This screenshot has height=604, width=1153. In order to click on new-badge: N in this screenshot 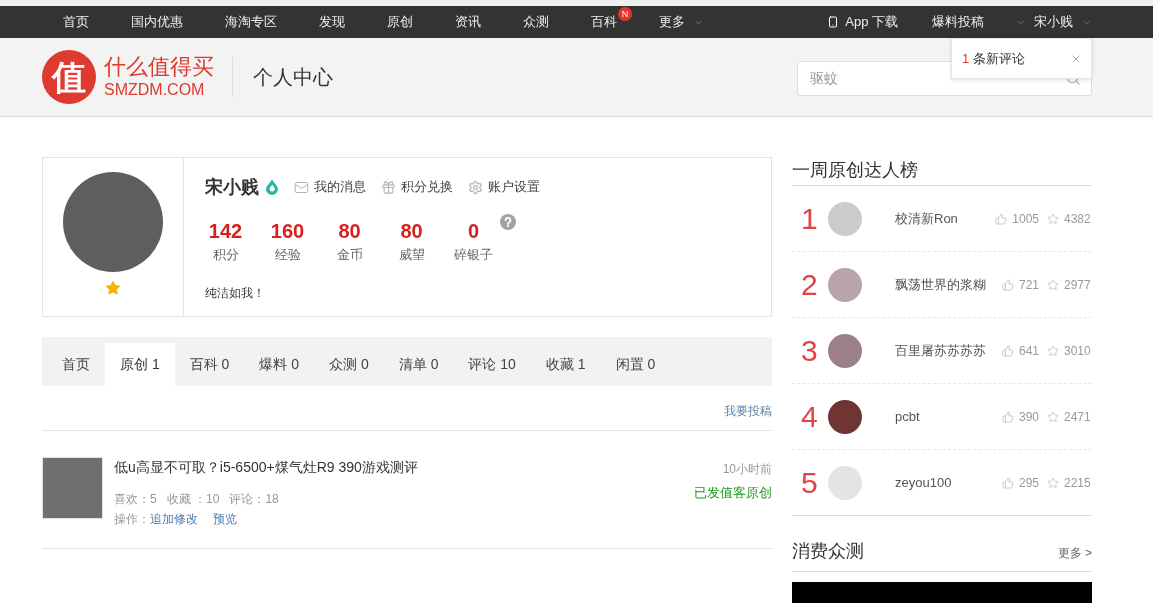, I will do `click(625, 14)`.